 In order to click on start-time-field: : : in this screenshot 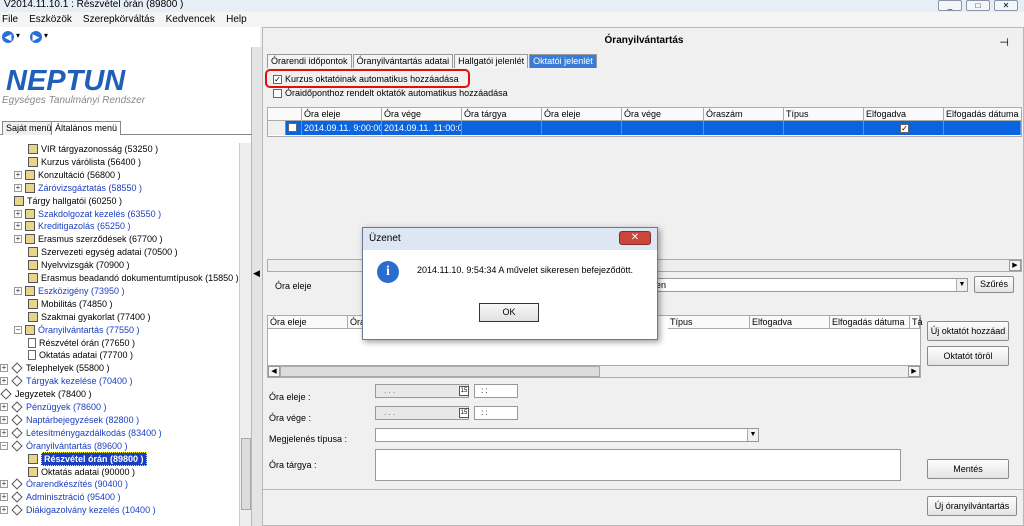, I will do `click(496, 391)`.